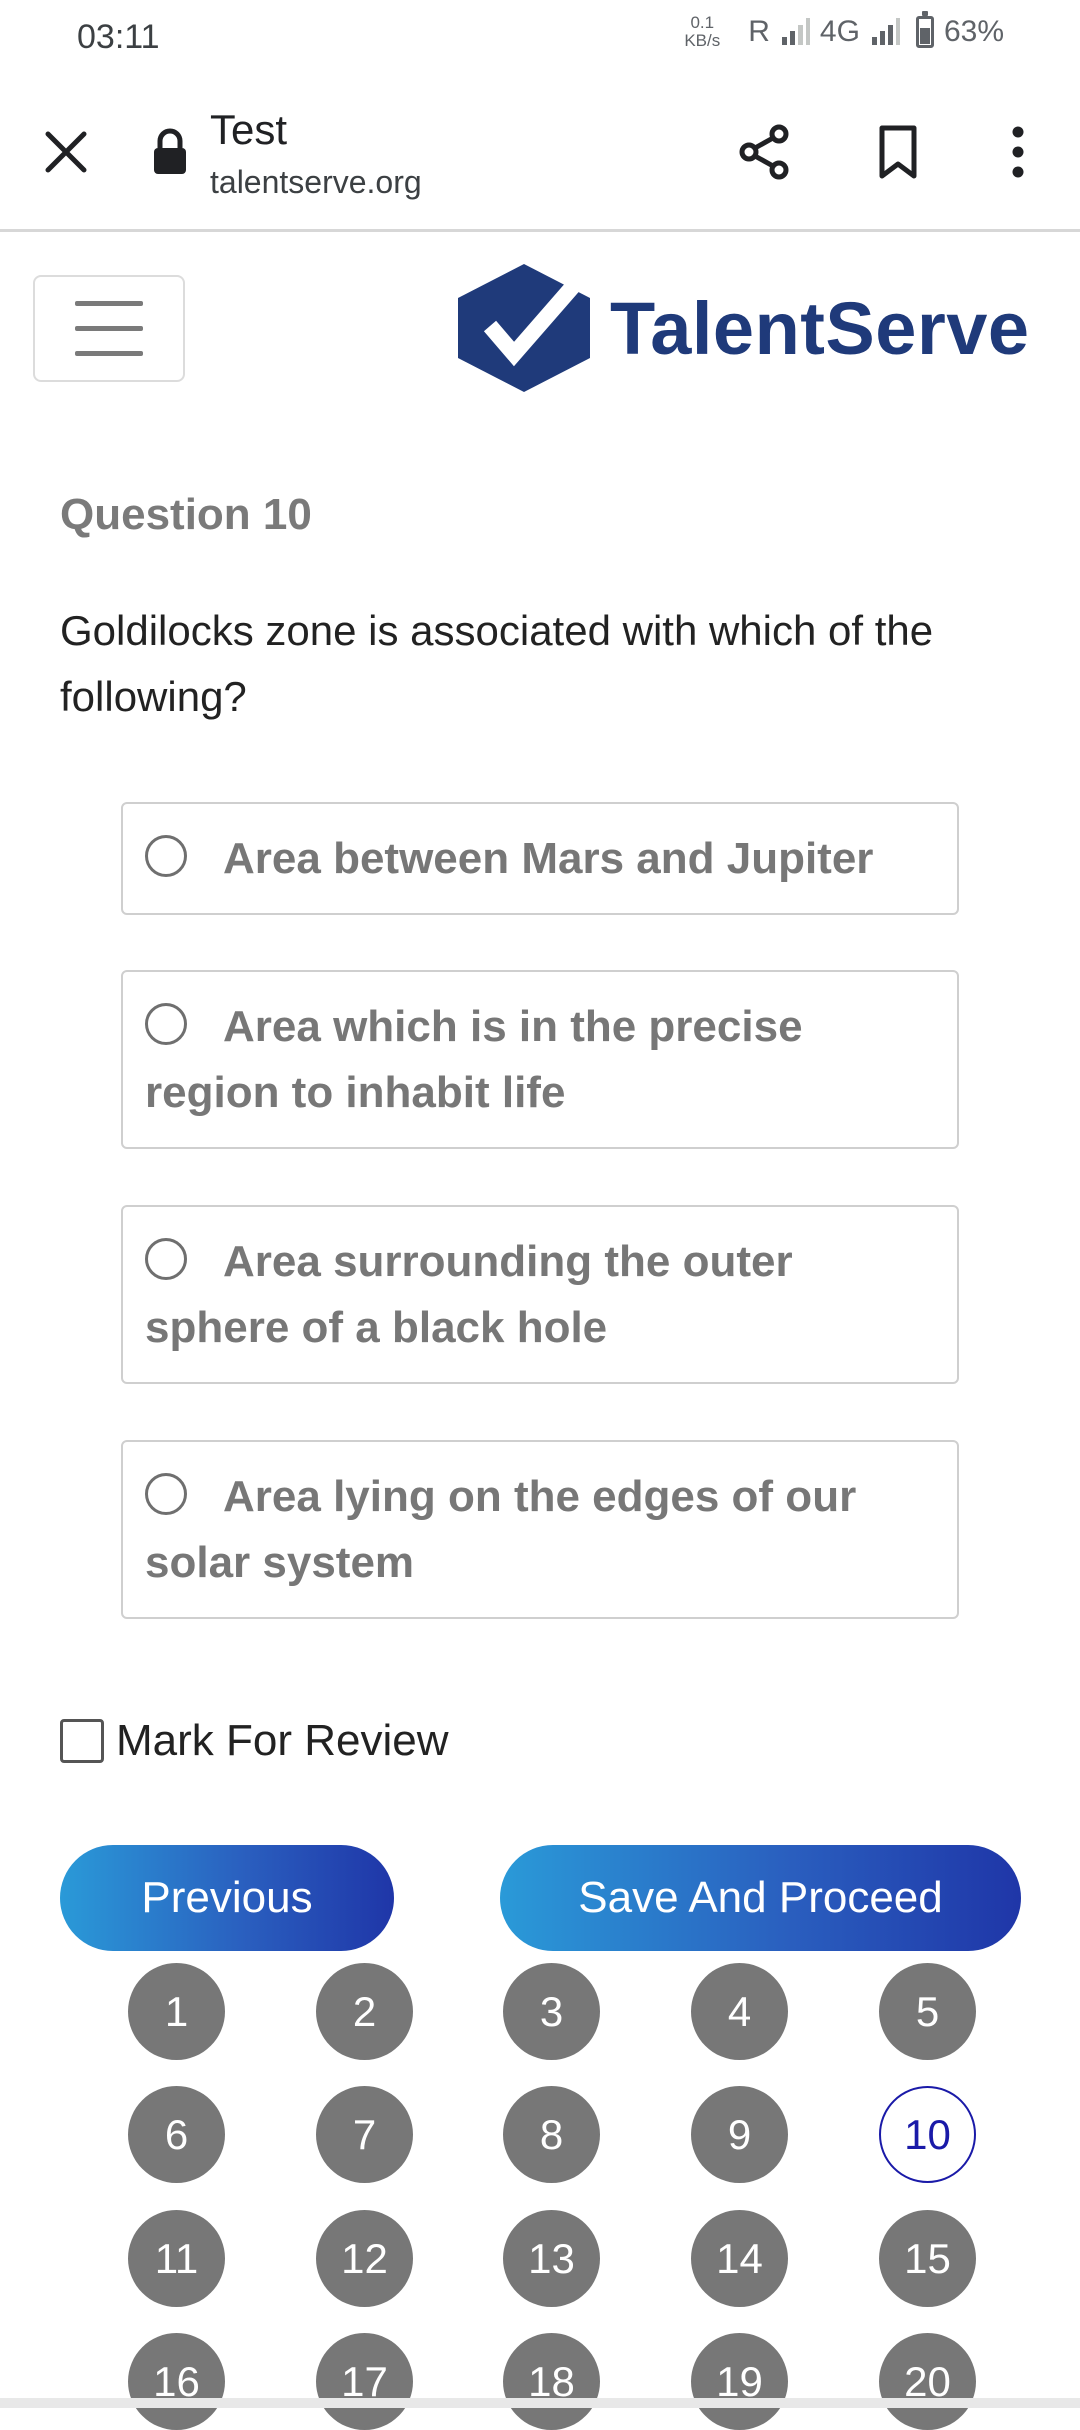 This screenshot has height=2430, width=1080. Describe the element at coordinates (540, 39) in the screenshot. I see `status-bar: 03:11 0.1 KB/s R 4G 63%` at that location.